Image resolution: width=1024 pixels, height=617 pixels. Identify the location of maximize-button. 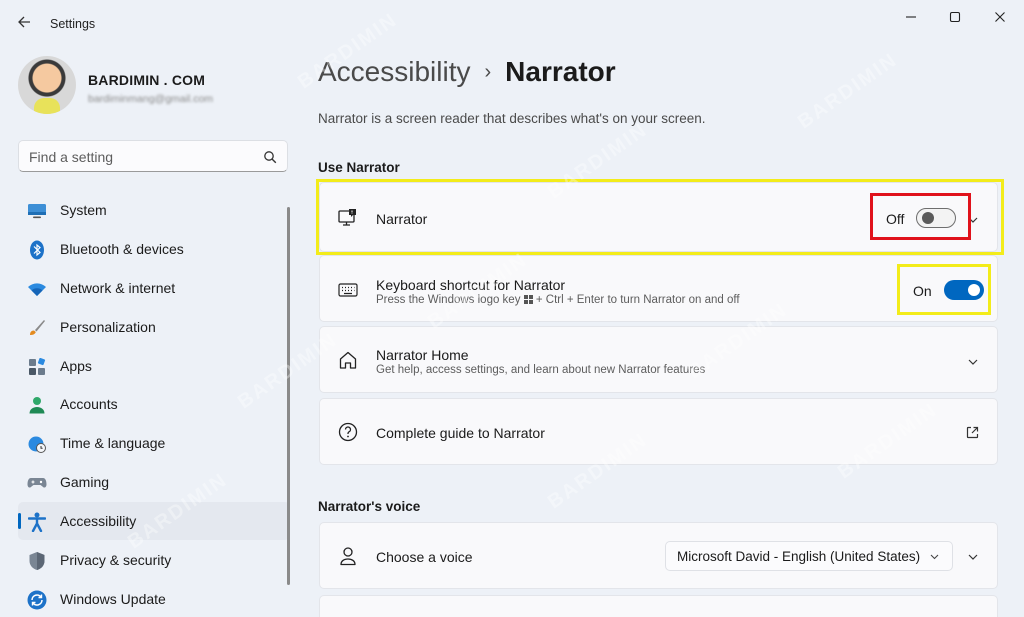
(955, 17).